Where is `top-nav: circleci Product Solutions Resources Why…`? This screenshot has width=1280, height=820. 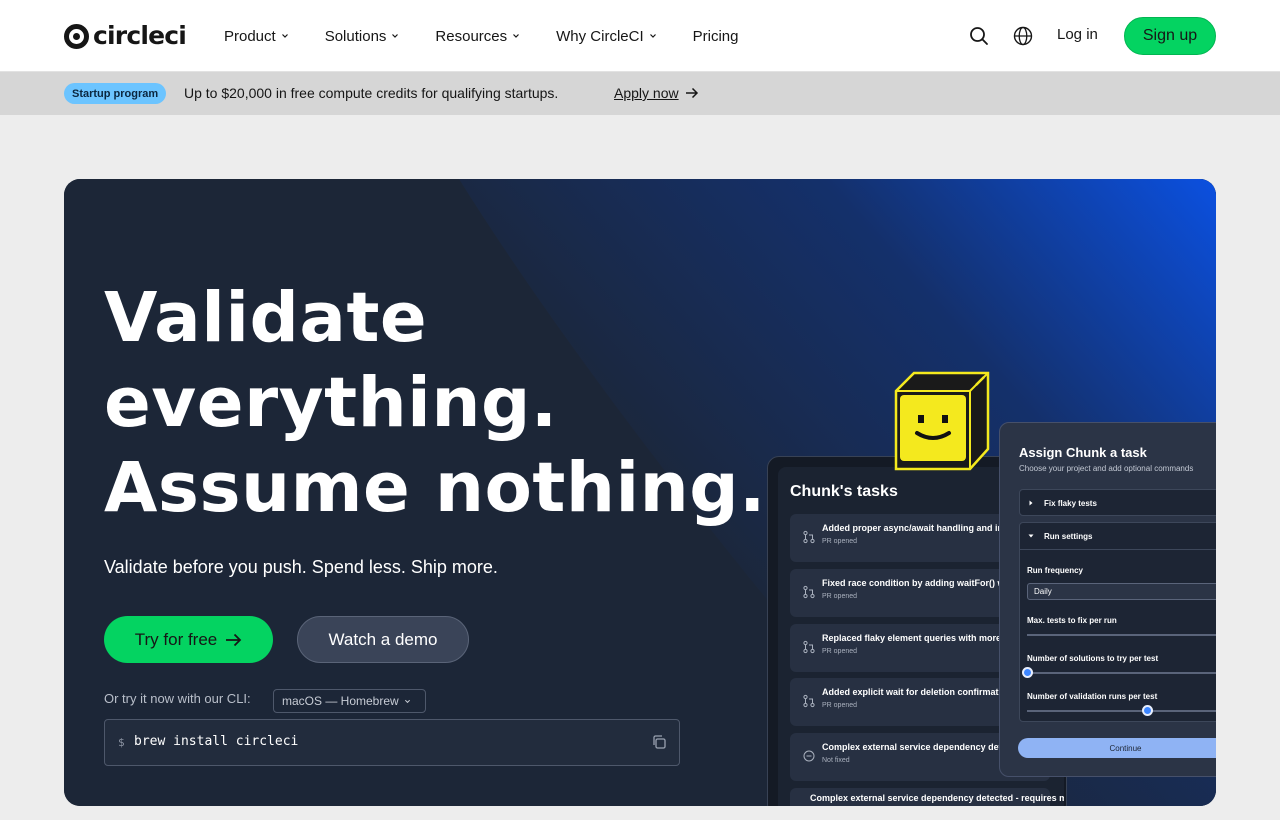 top-nav: circleci Product Solutions Resources Why… is located at coordinates (640, 36).